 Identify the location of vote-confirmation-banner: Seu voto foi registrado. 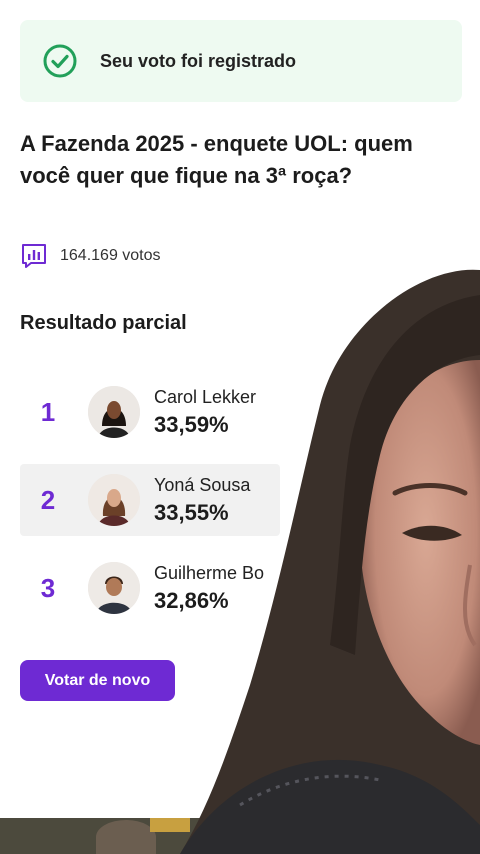
(241, 61).